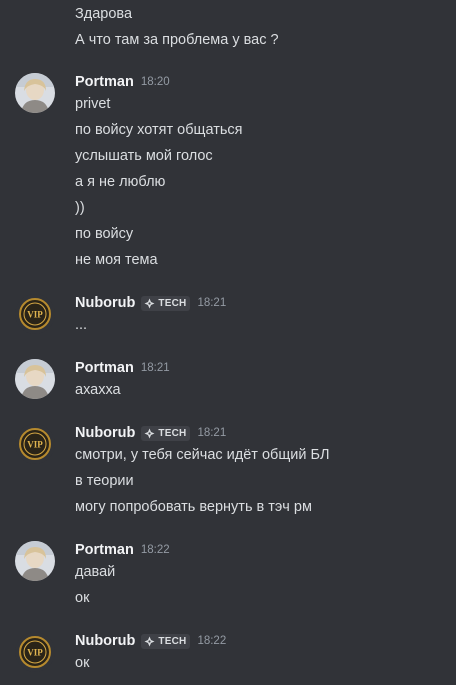 This screenshot has height=685, width=456. I want to click on message-text: давай, so click(95, 572).